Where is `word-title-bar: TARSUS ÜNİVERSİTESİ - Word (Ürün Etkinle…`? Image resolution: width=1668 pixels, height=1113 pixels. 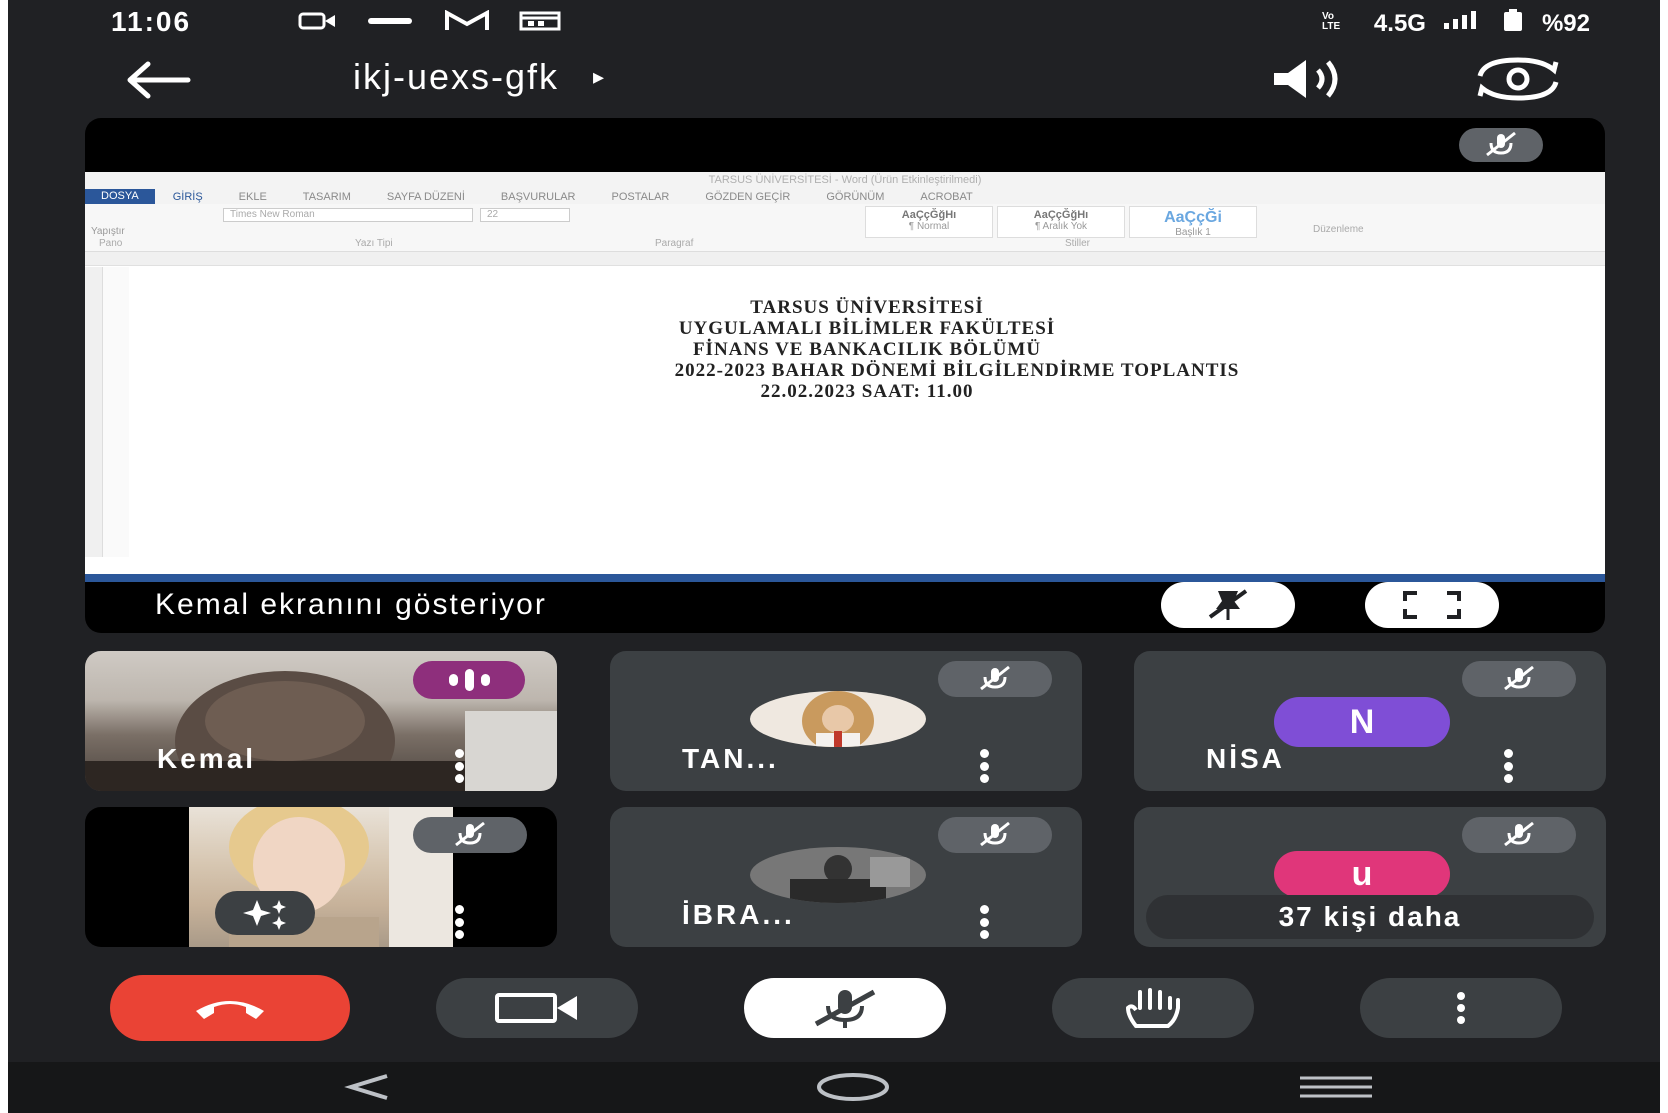 word-title-bar: TARSUS ÜNİVERSİTESİ - Word (Ürün Etkinle… is located at coordinates (845, 180).